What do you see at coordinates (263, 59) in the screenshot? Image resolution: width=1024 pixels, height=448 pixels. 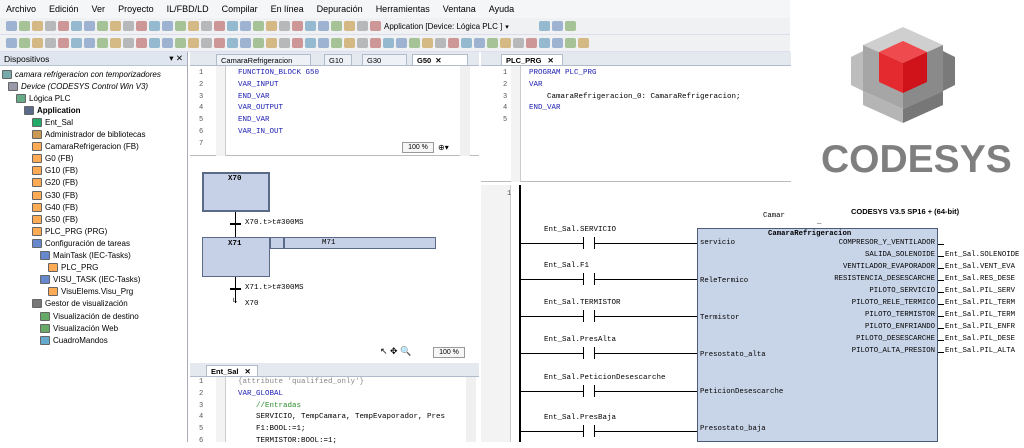 I see `tab-camararefrigeracion: CamaraRefrigeracion` at bounding box center [263, 59].